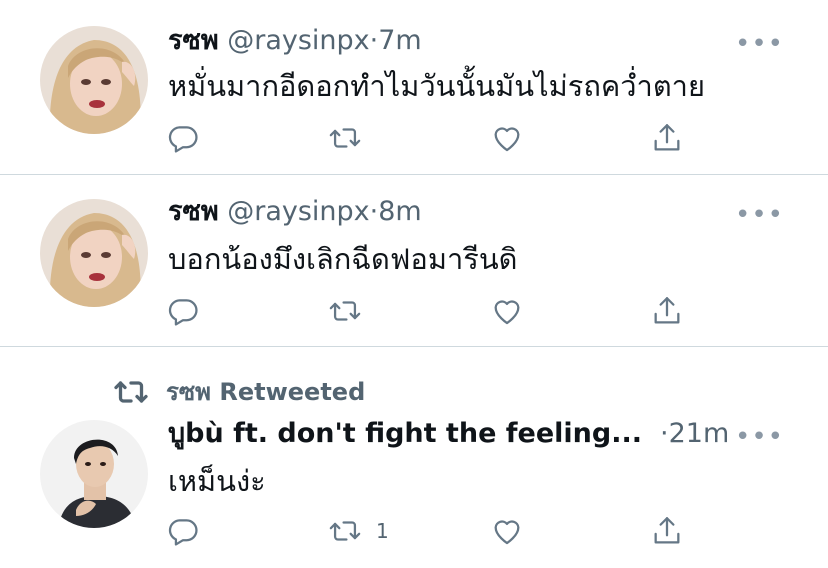 This screenshot has height=568, width=828. I want to click on timestamp: 7m, so click(399, 40).